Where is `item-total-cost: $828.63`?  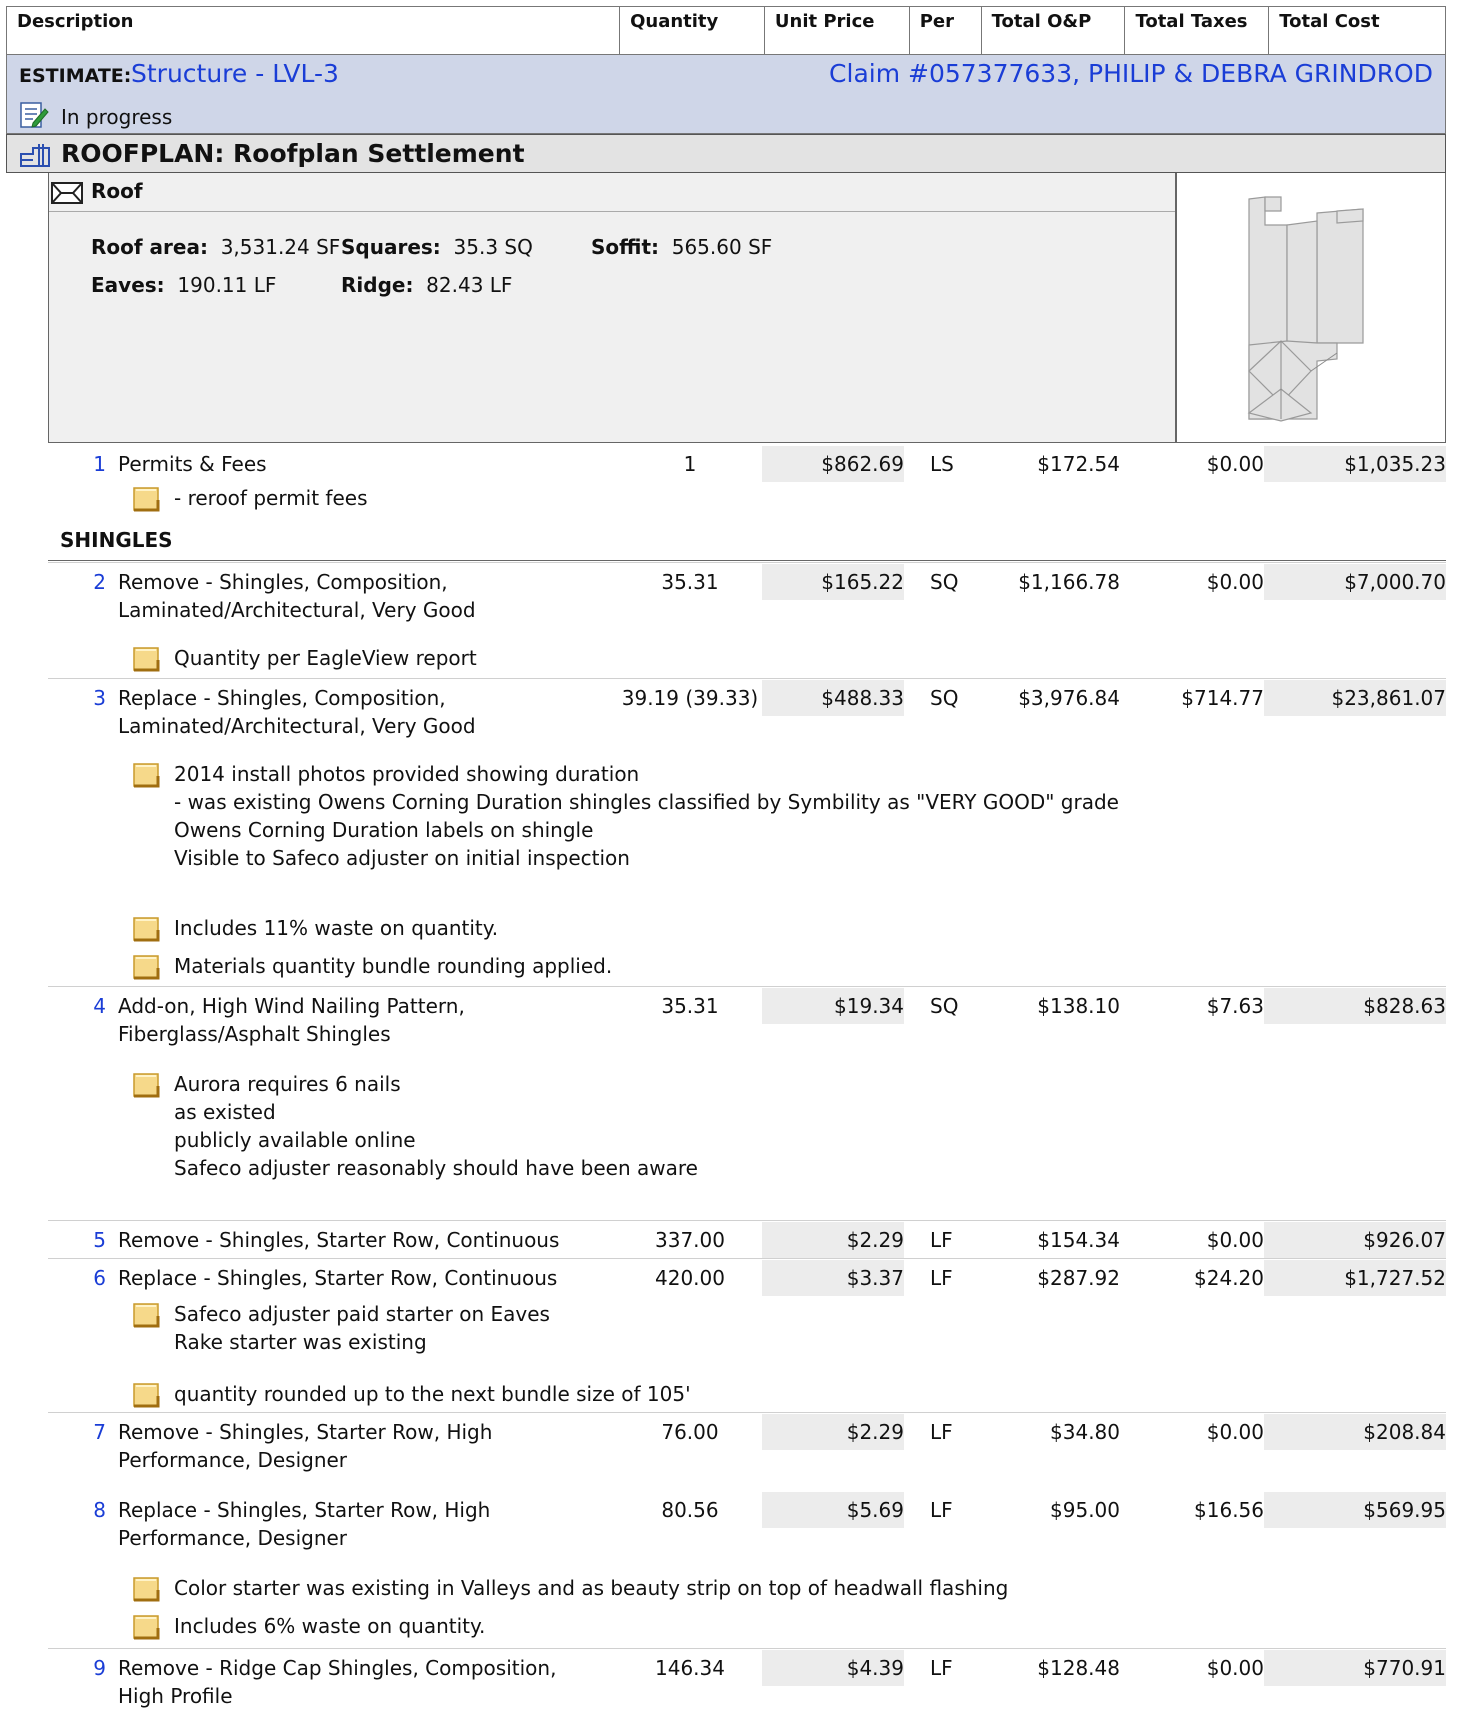 item-total-cost: $828.63 is located at coordinates (1355, 1006).